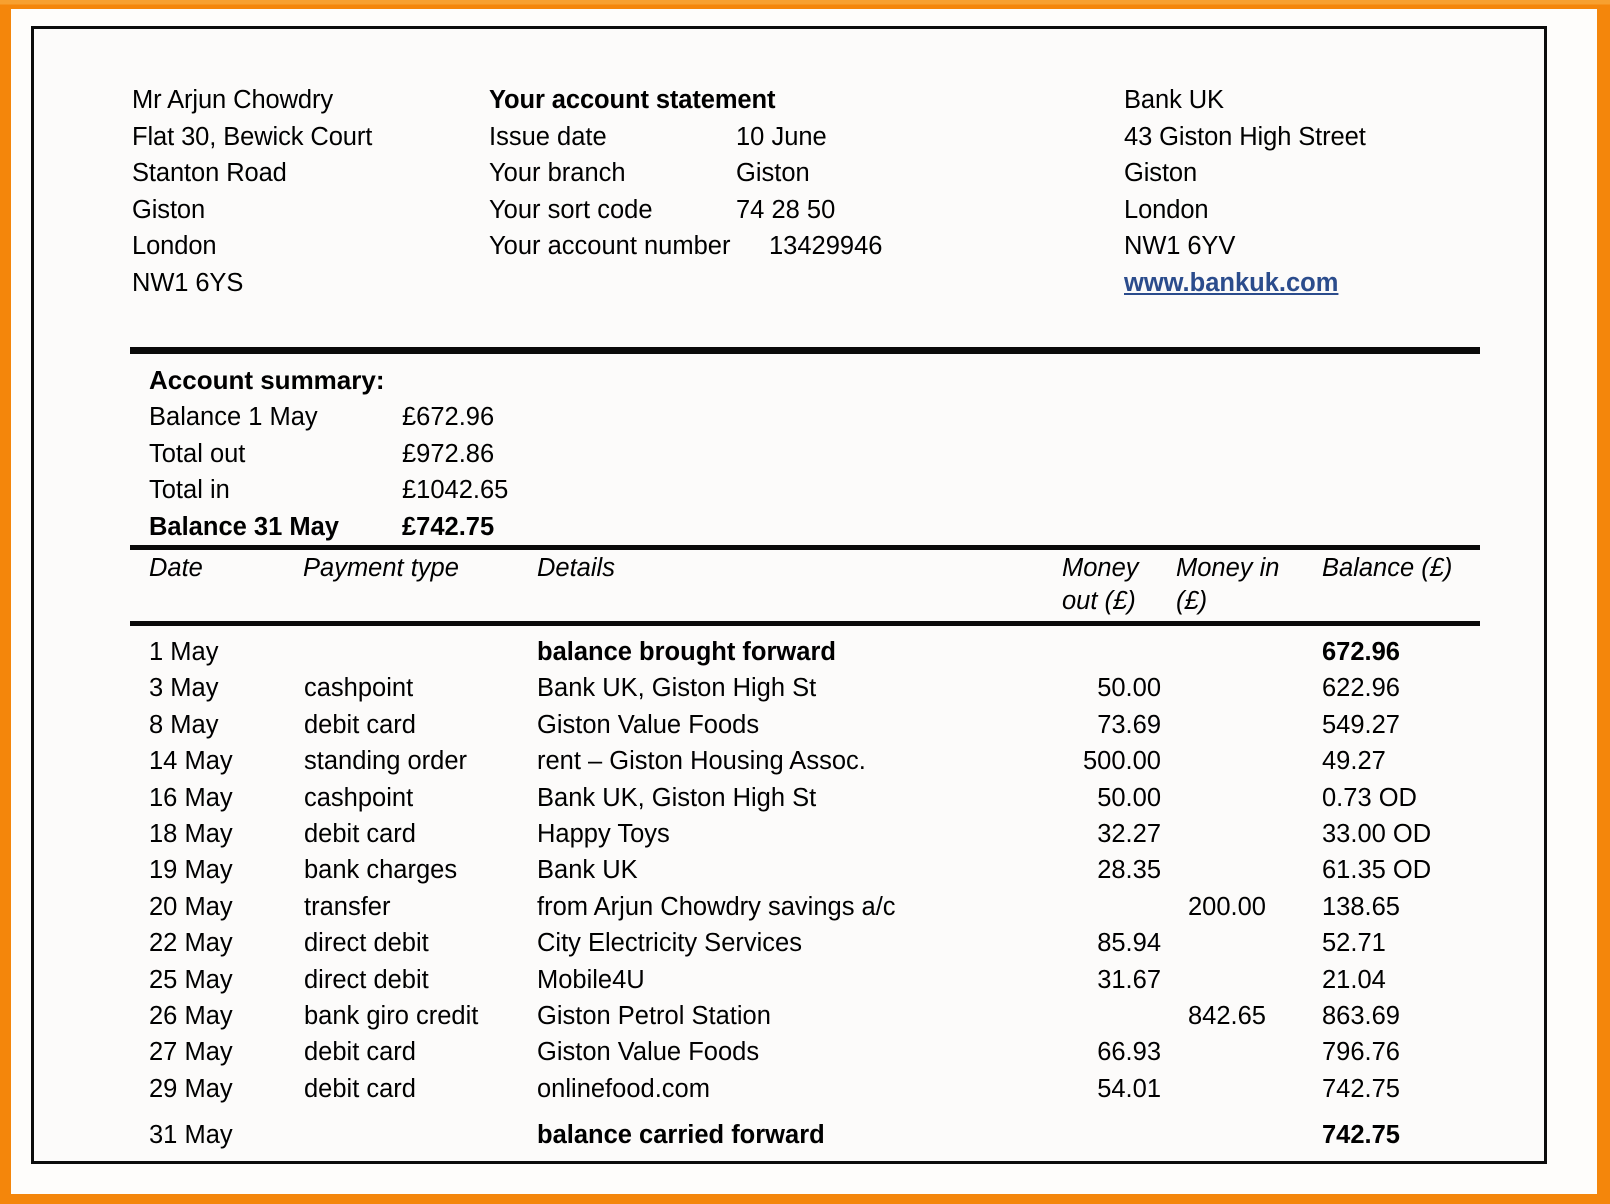  What do you see at coordinates (1129, 943) in the screenshot?
I see `cell-money-out: 85.94` at bounding box center [1129, 943].